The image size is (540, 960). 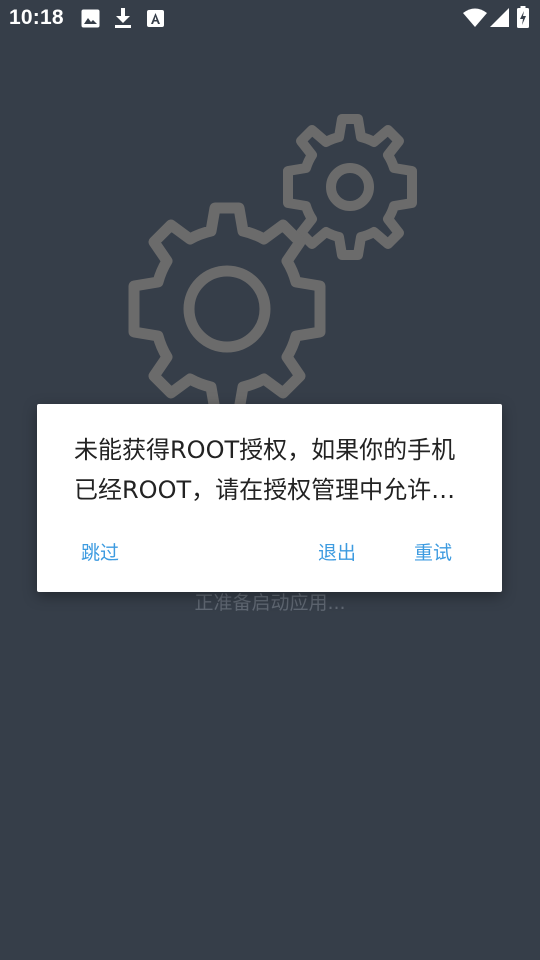 I want to click on skip-button: 跳过, so click(x=100, y=551).